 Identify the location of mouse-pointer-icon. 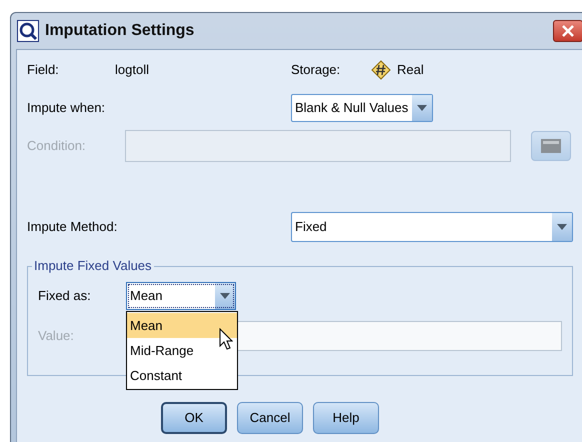
(226, 339).